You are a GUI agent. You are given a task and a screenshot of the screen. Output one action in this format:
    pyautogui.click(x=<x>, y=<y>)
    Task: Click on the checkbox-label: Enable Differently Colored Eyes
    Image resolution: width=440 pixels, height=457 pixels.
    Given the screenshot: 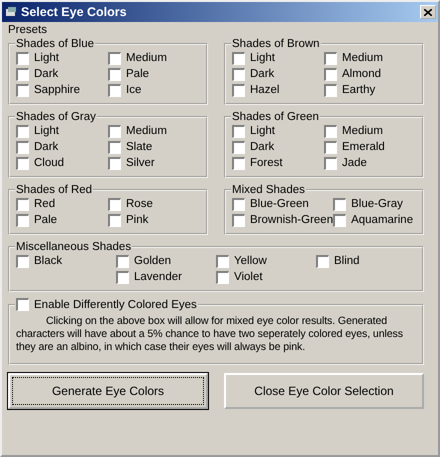 What is the action you would take?
    pyautogui.click(x=115, y=304)
    